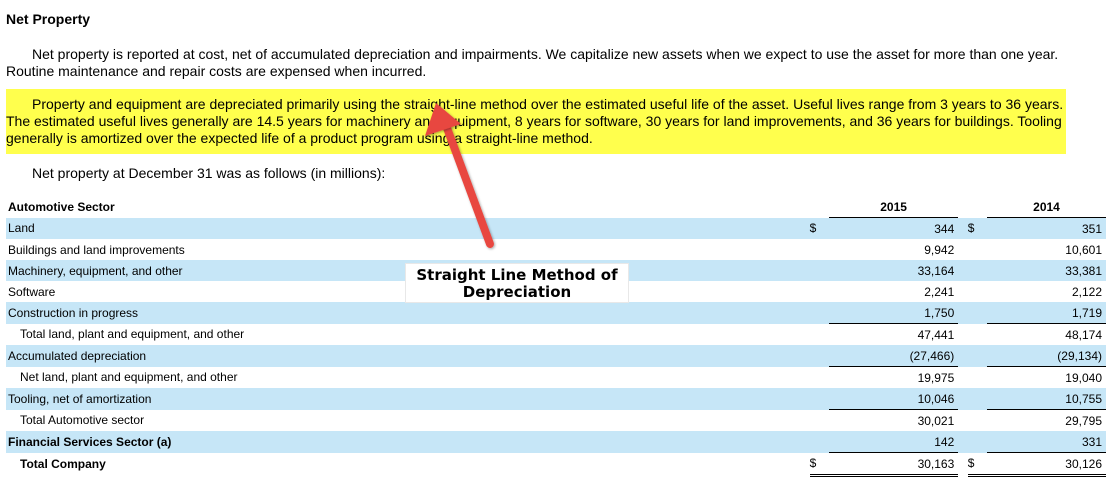  Describe the element at coordinates (1086, 291) in the screenshot. I see `value-2014: 2,122` at that location.